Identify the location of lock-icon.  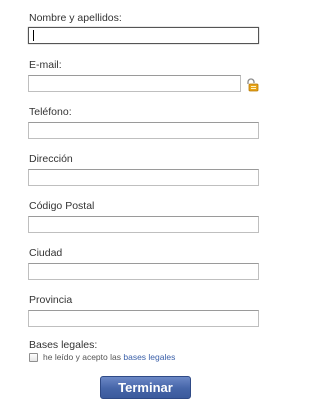
(252, 85).